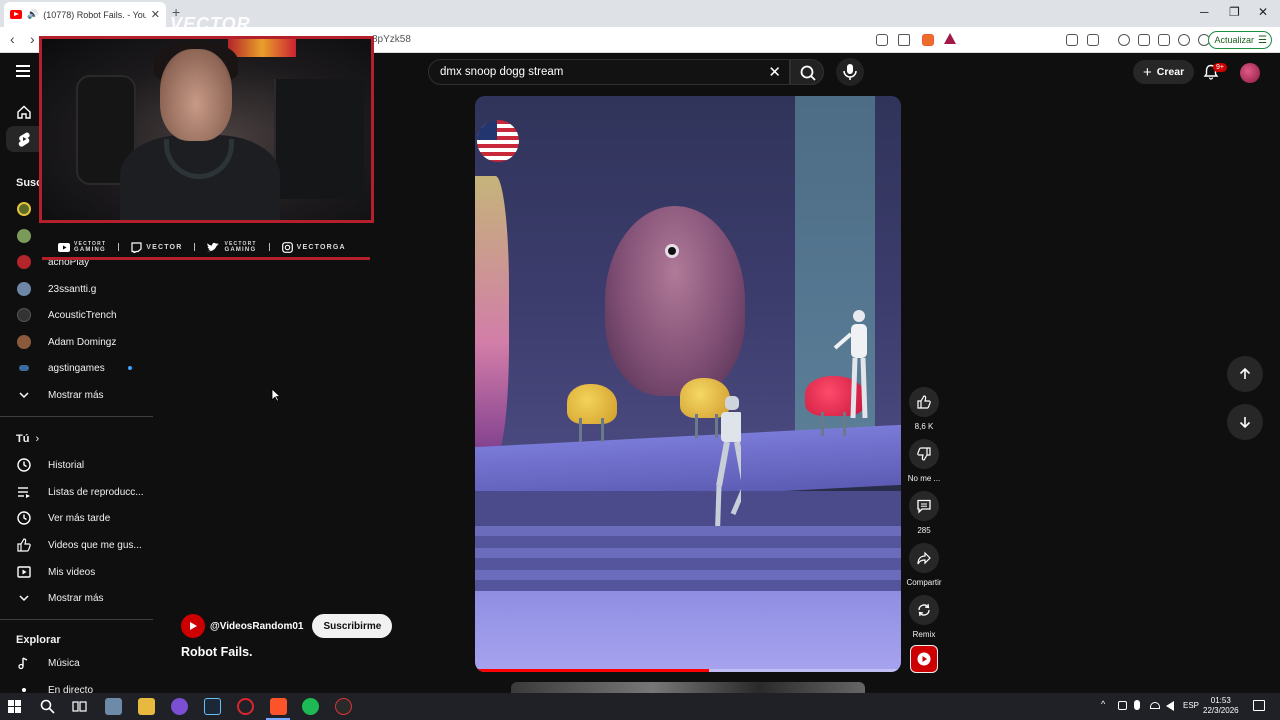  I want to click on search-query: dmx snoop dogg stream, so click(501, 72).